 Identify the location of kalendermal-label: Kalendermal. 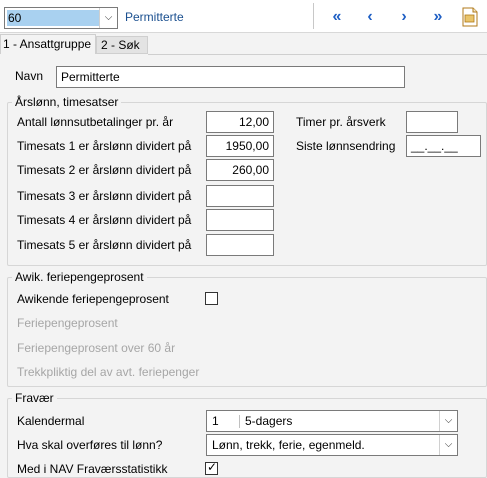
(51, 421).